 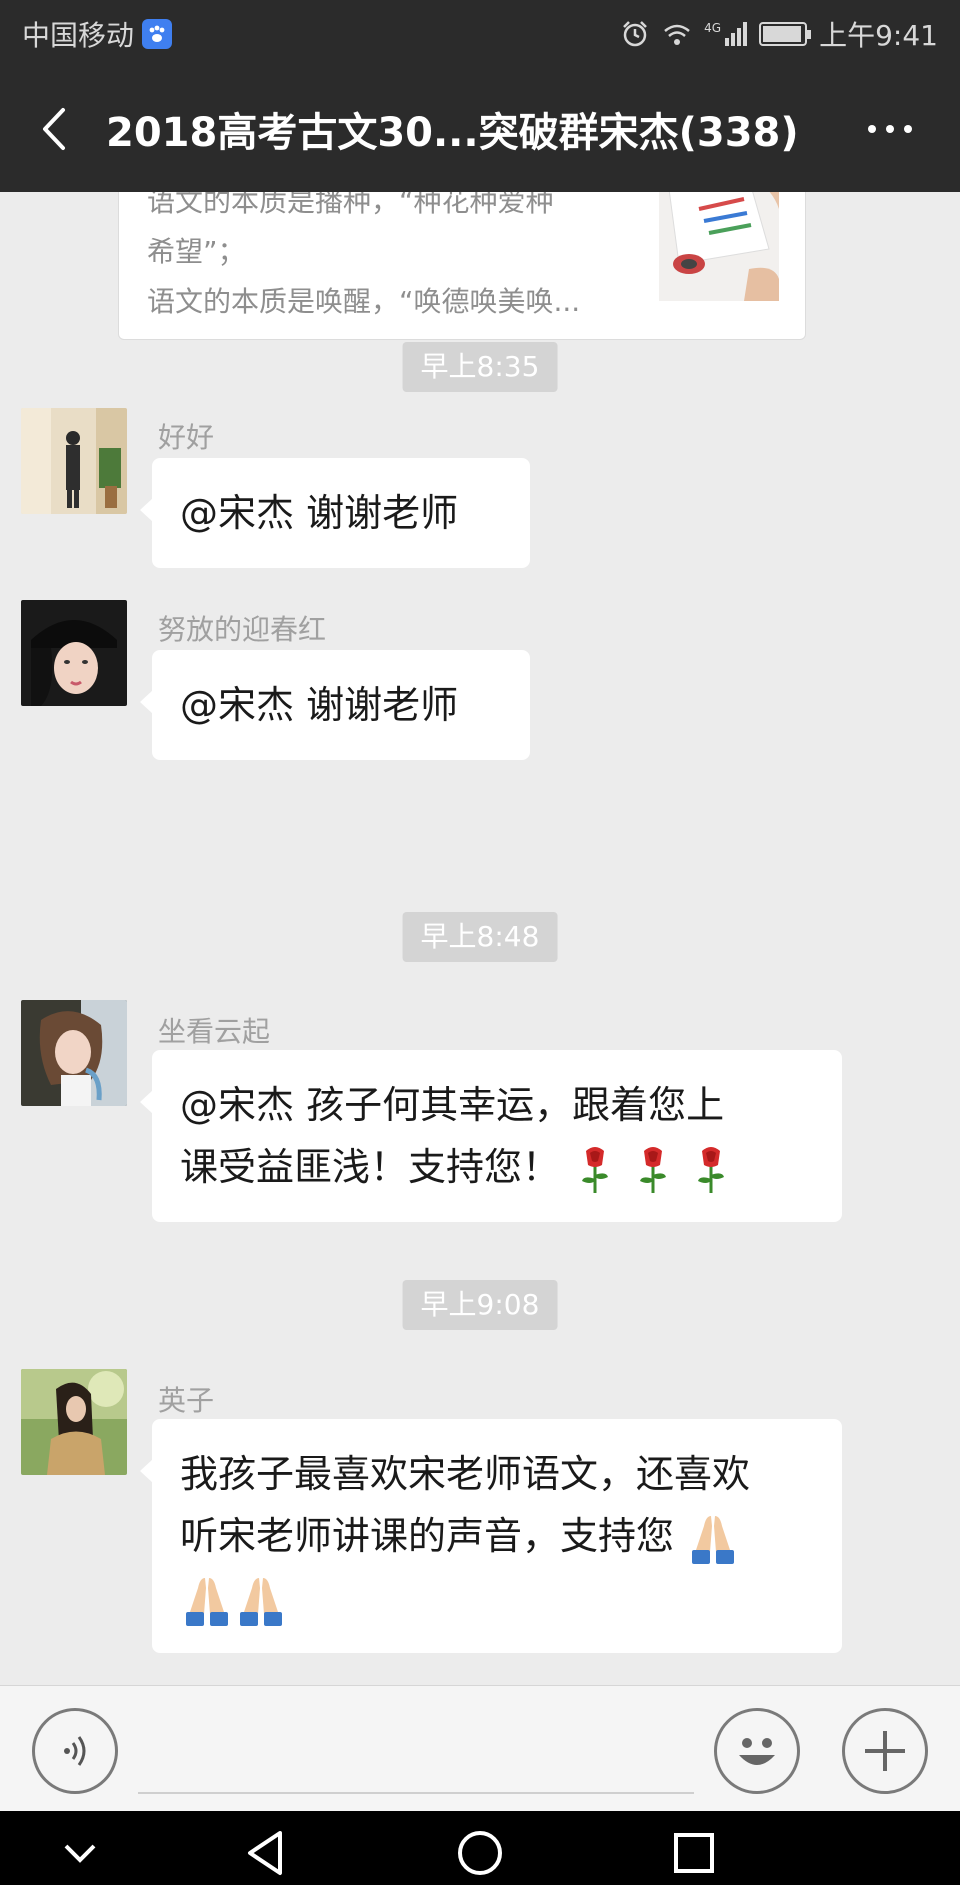 What do you see at coordinates (465, 1474) in the screenshot?
I see `message-text: 我孩子最喜欢宋老师语文，还喜欢` at bounding box center [465, 1474].